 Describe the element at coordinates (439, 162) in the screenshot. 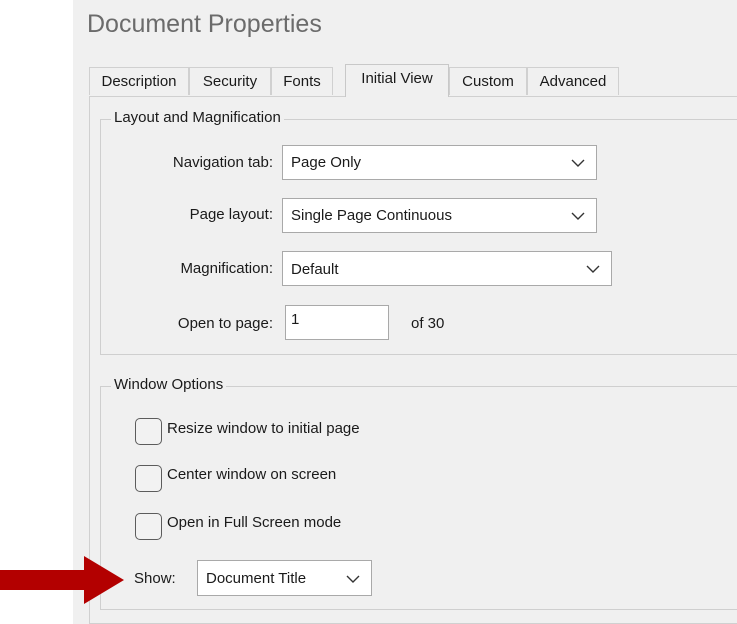

I see `navigation-tab-select: Page Only` at that location.